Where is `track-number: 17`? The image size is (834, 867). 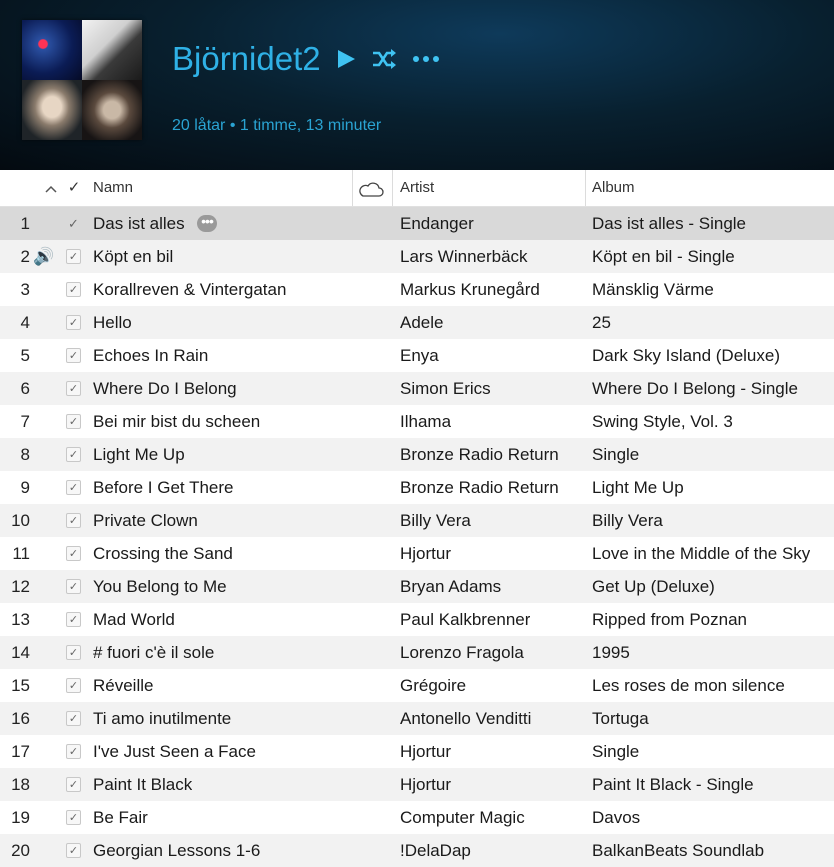 track-number: 17 is located at coordinates (20, 751).